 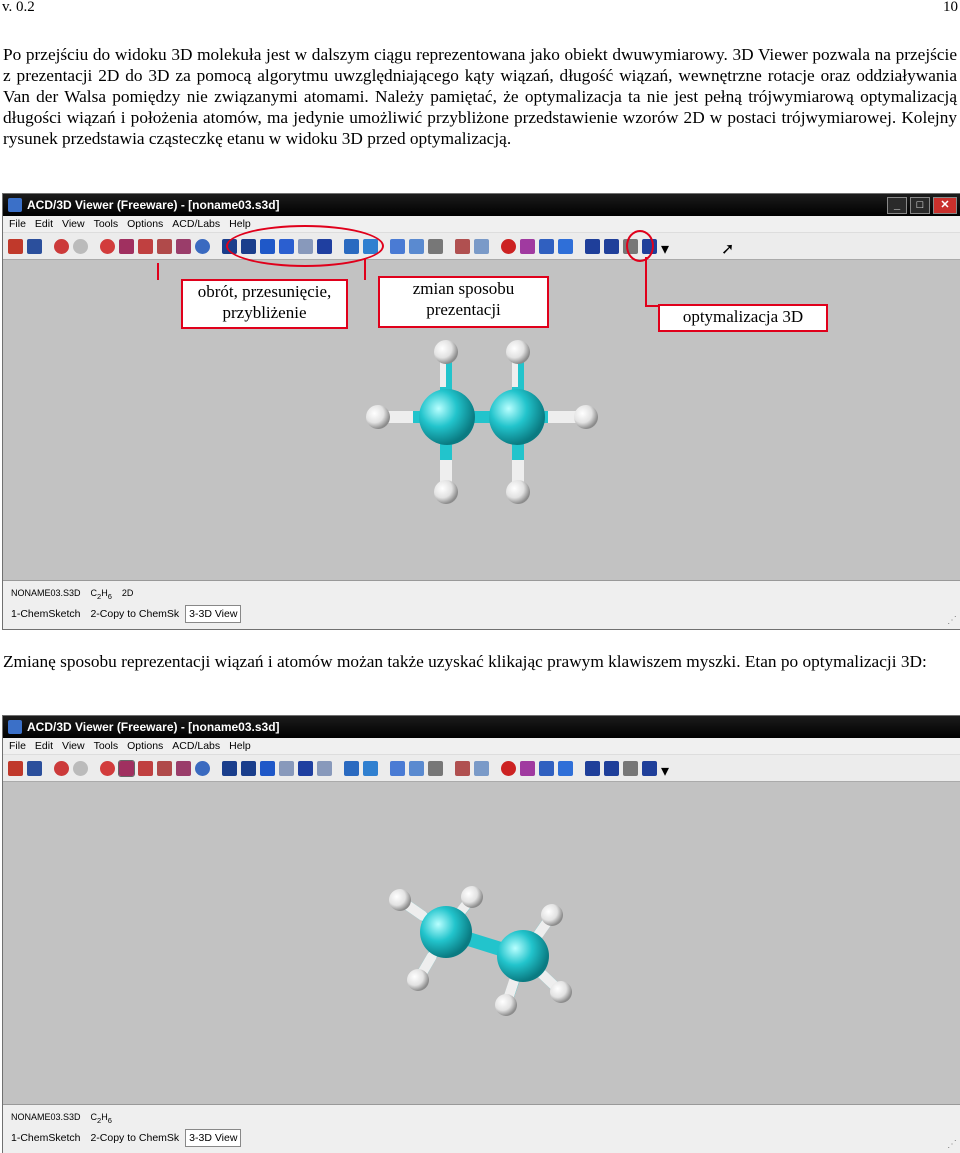 What do you see at coordinates (743, 318) in the screenshot?
I see `callout-optimize: optymalizacja 3D` at bounding box center [743, 318].